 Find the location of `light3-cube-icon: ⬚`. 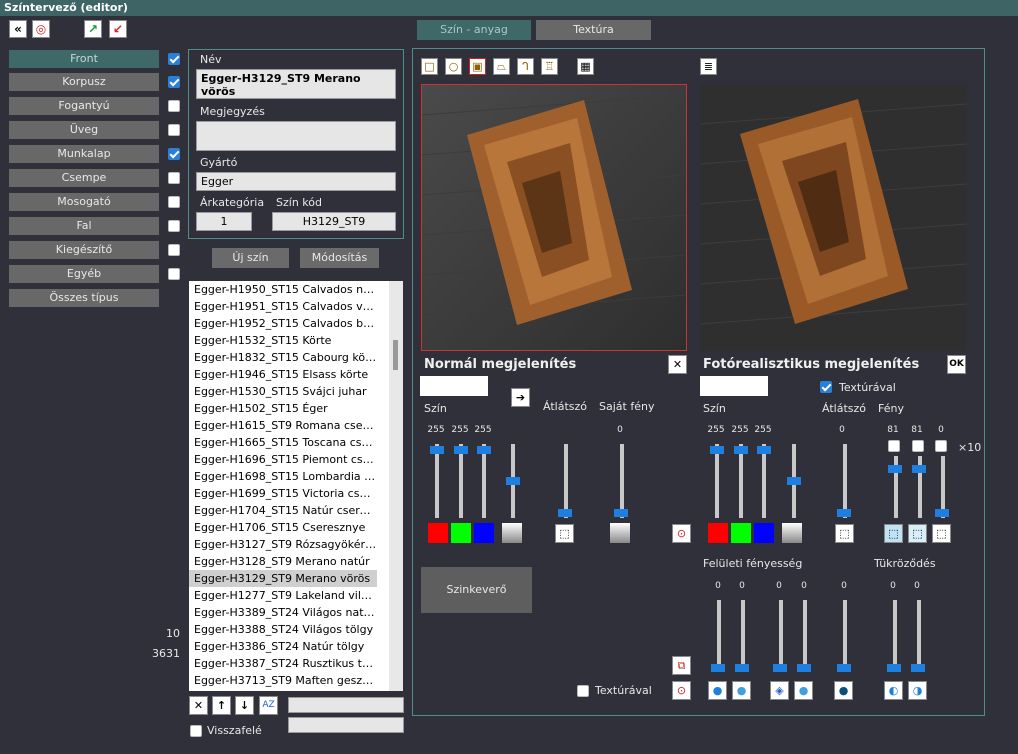

light3-cube-icon: ⬚ is located at coordinates (941, 533).